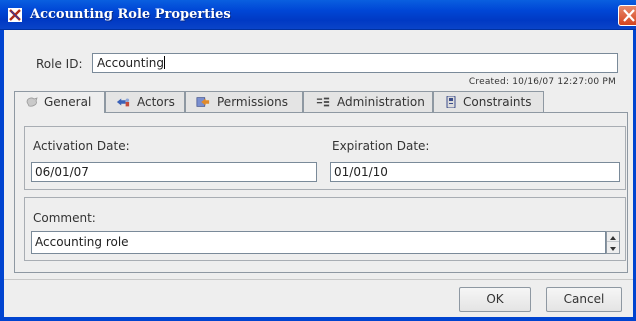 This screenshot has height=321, width=636. Describe the element at coordinates (318, 15) in the screenshot. I see `title-bar: Accounting Role Properties` at that location.